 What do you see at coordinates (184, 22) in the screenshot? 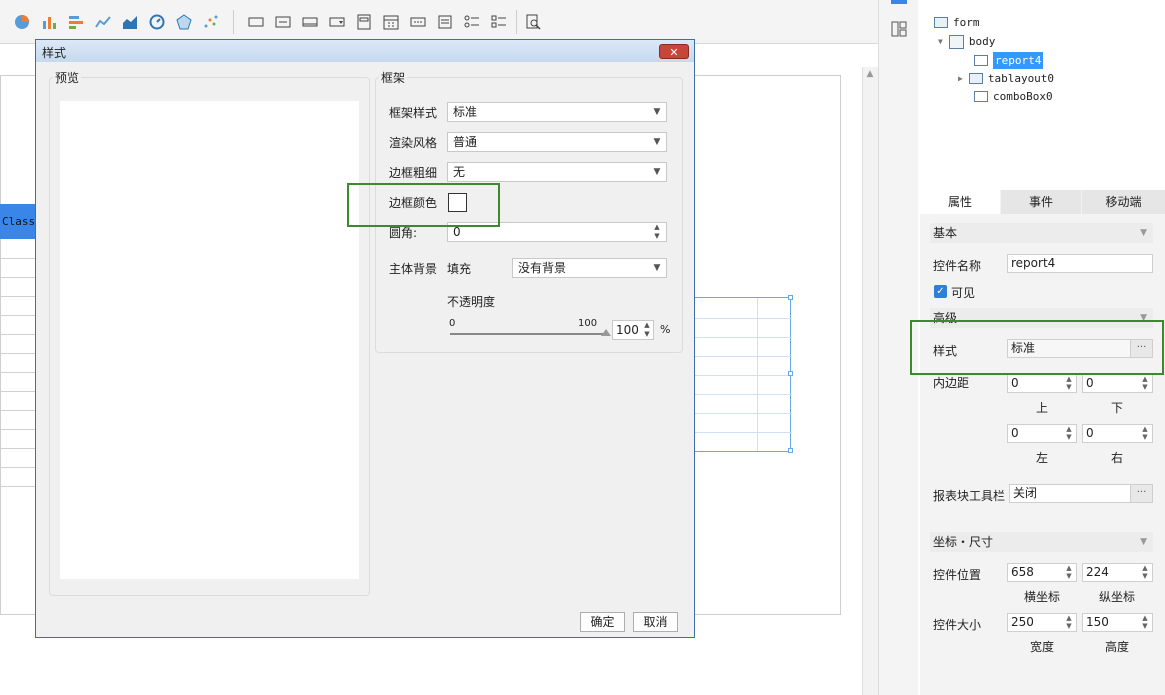
I see `radar-chart-icon` at bounding box center [184, 22].